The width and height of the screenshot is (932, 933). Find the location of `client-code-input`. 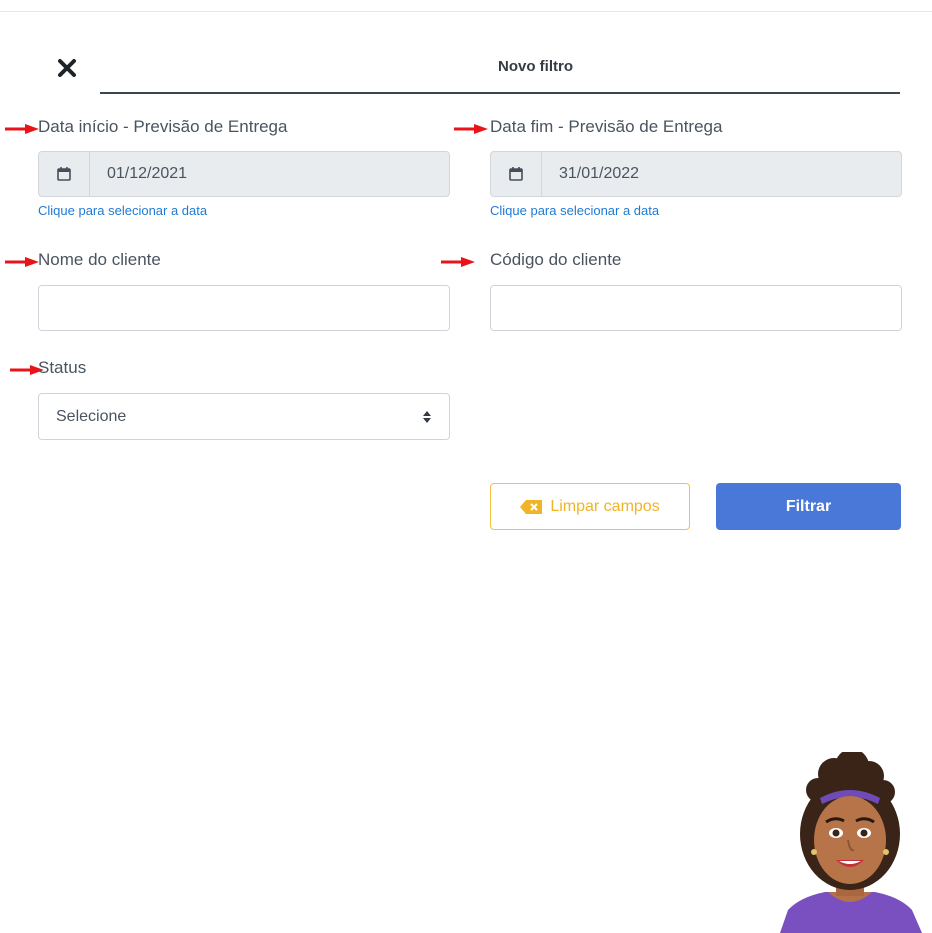

client-code-input is located at coordinates (696, 308).